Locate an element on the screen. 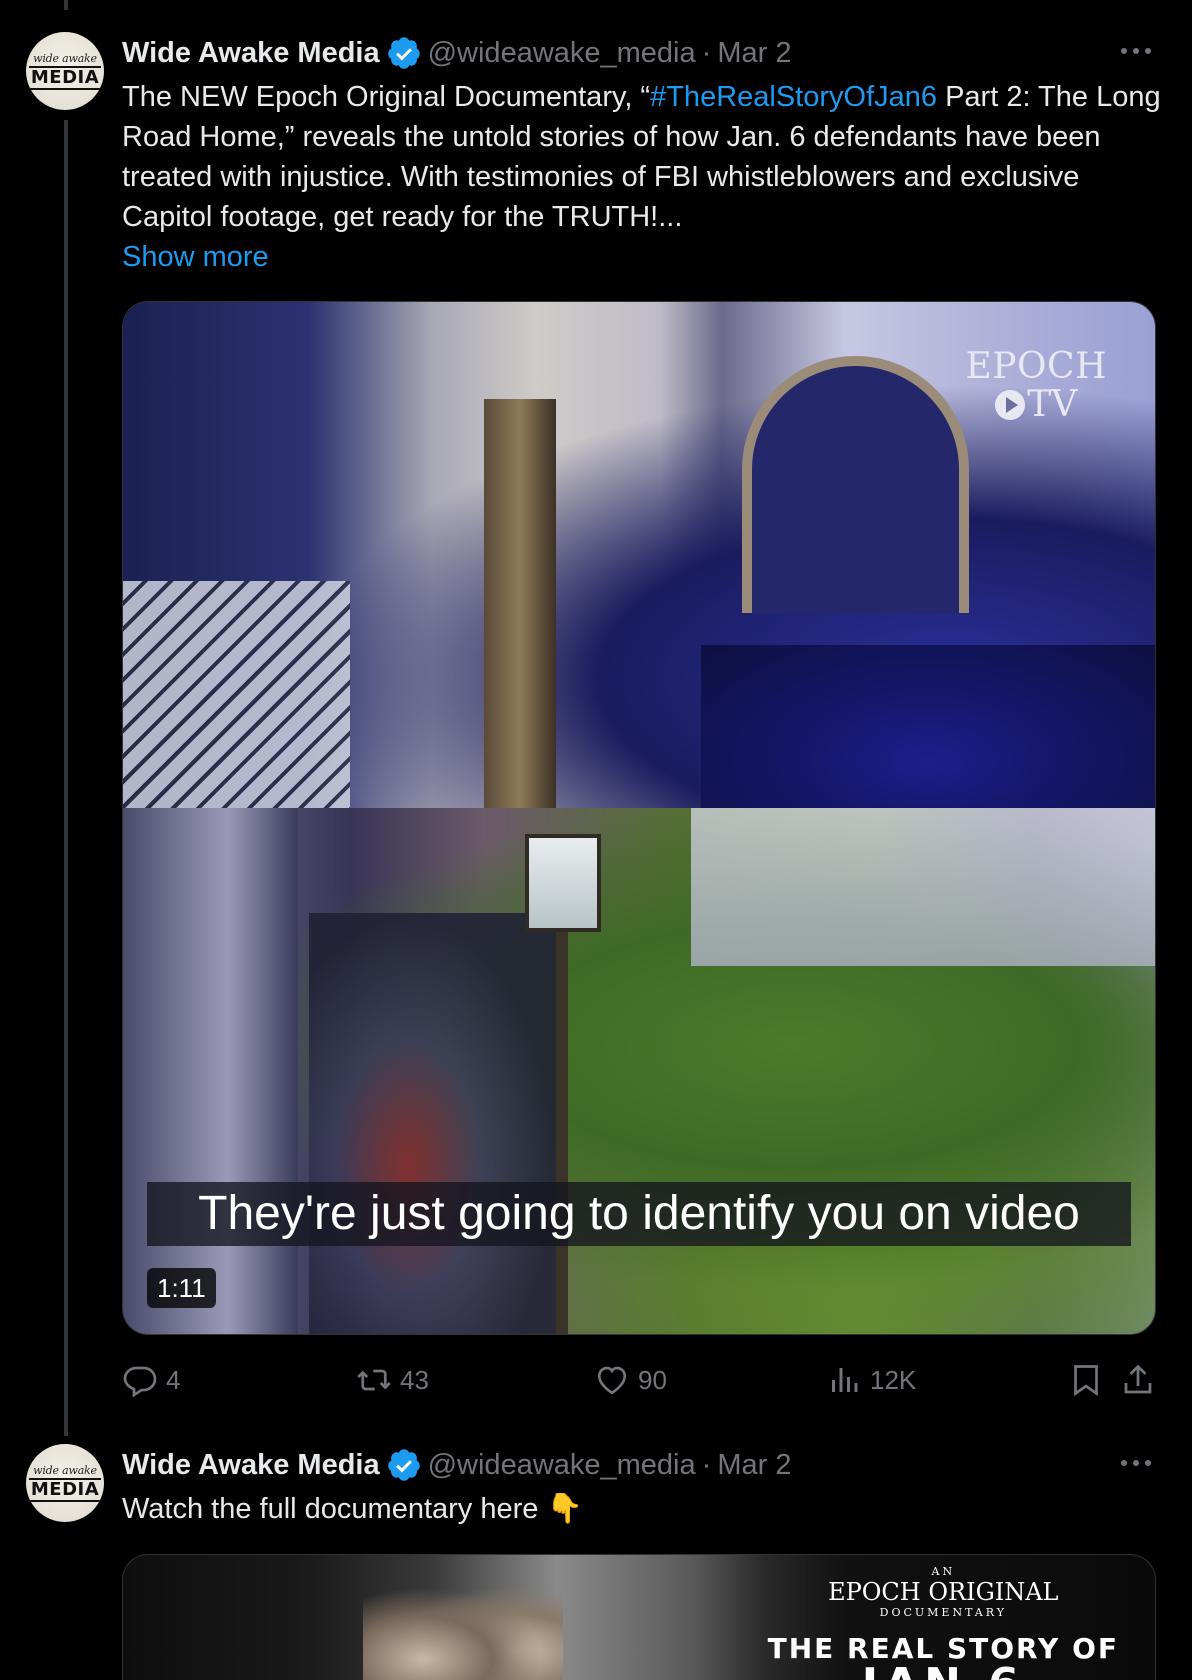  watermark-line2-row: TV is located at coordinates (1036, 405).